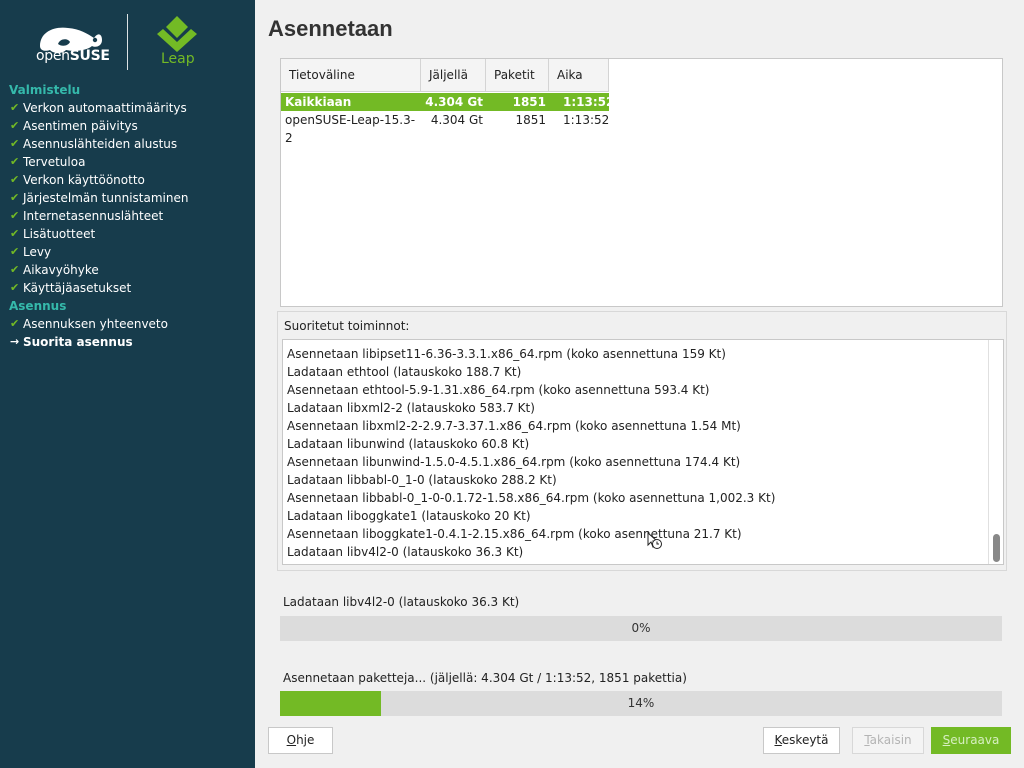 Image resolution: width=1024 pixels, height=768 pixels. I want to click on step-item: ✔ Järjestelmän tunnistaminen, so click(99, 198).